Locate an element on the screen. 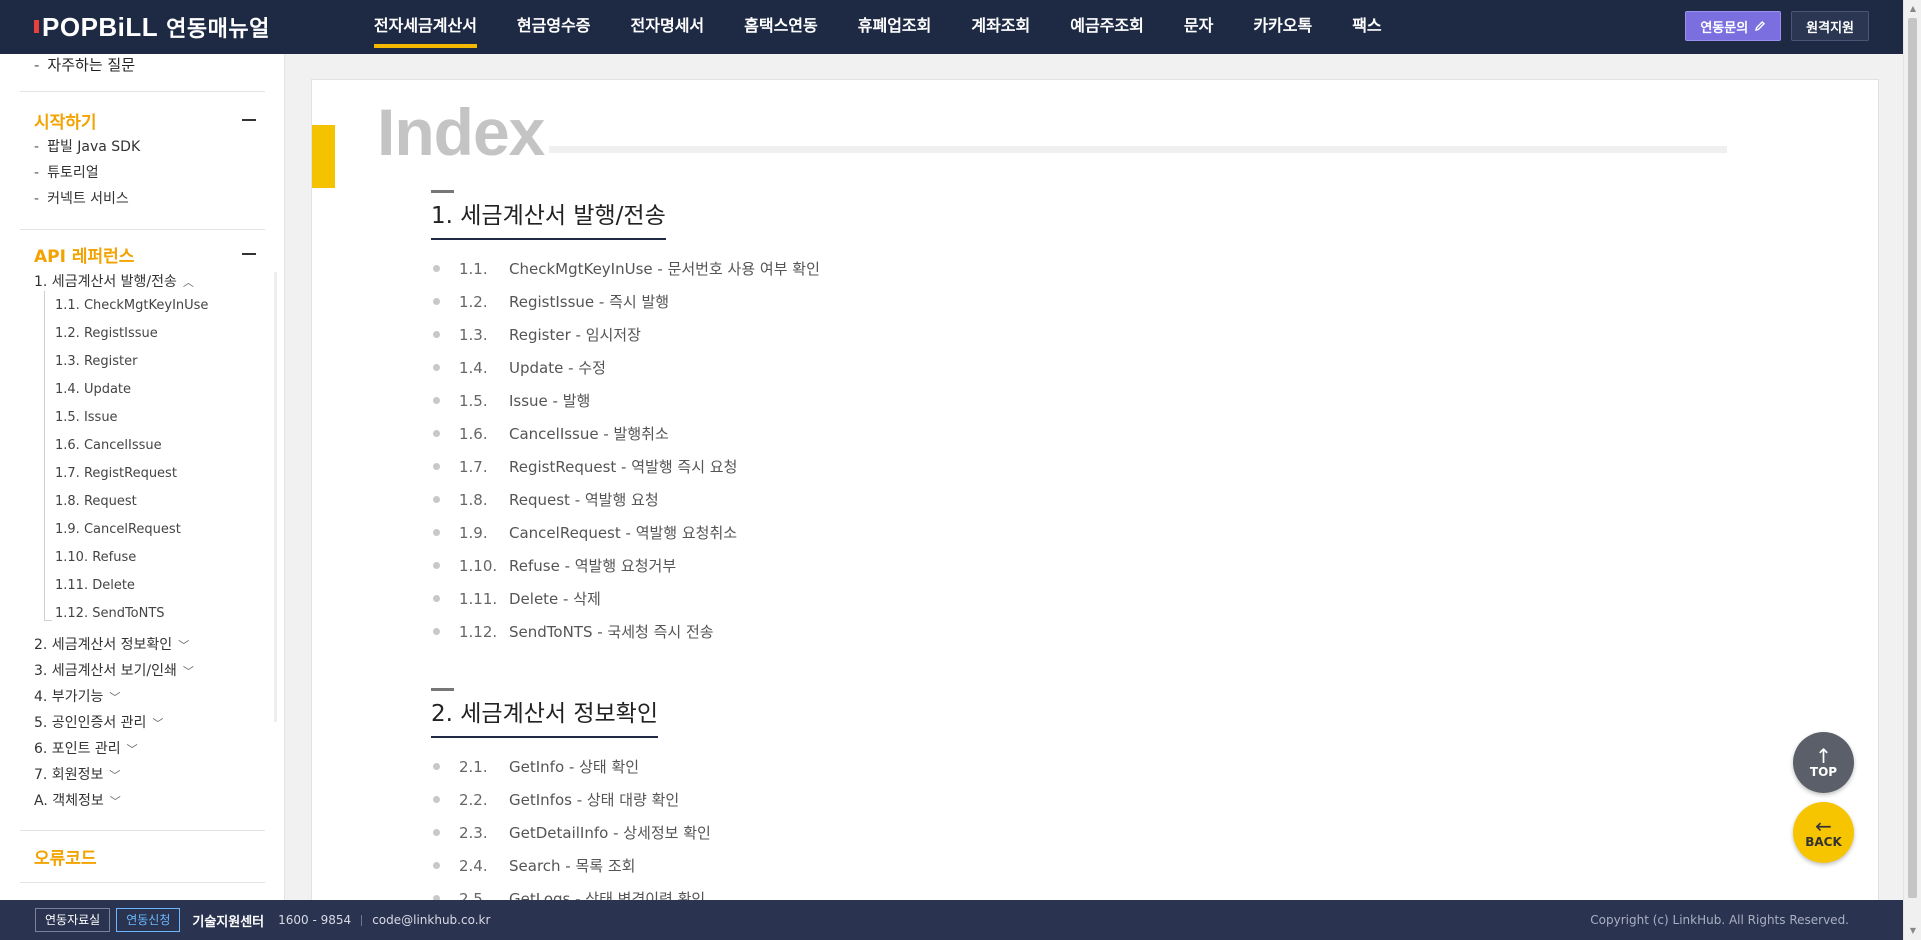  sidebar-group-issue: 1. 세금계산서 발행/전송 ︿ is located at coordinates (114, 281).